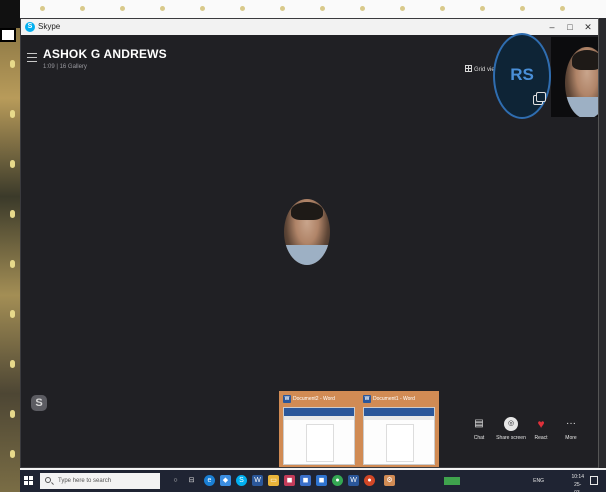 Image resolution: width=606 pixels, height=492 pixels. I want to click on skype-logo-icon: S, so click(30, 27).